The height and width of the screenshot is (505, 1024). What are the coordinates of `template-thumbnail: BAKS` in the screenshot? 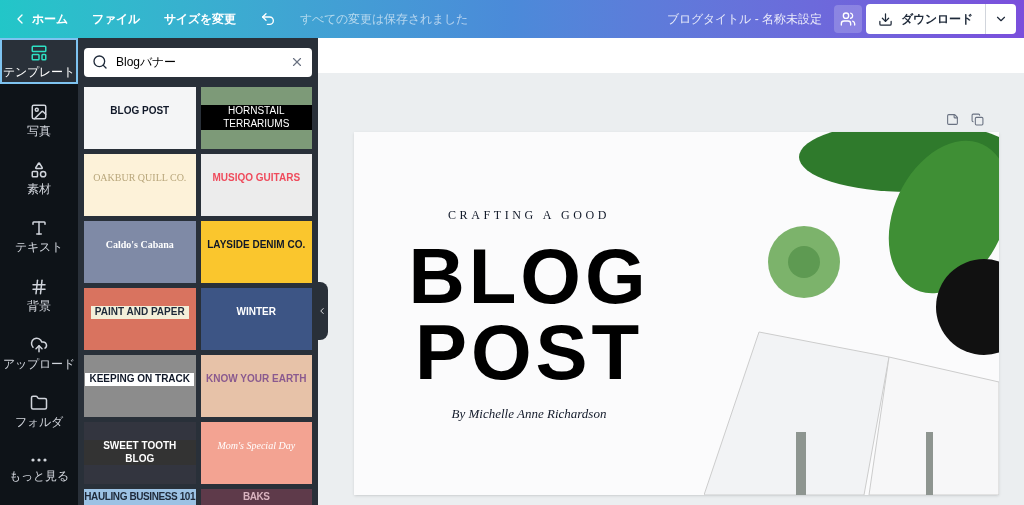 It's located at (256, 497).